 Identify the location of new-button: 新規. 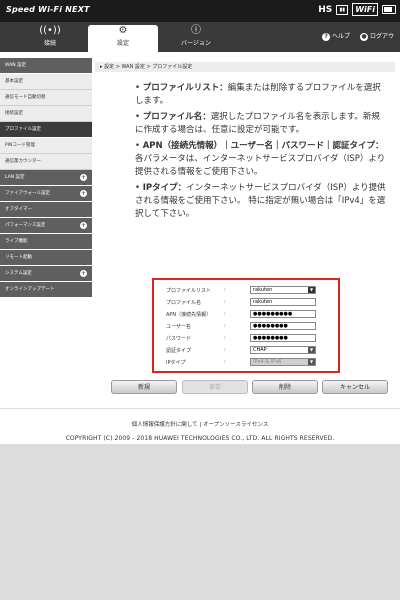
(144, 387).